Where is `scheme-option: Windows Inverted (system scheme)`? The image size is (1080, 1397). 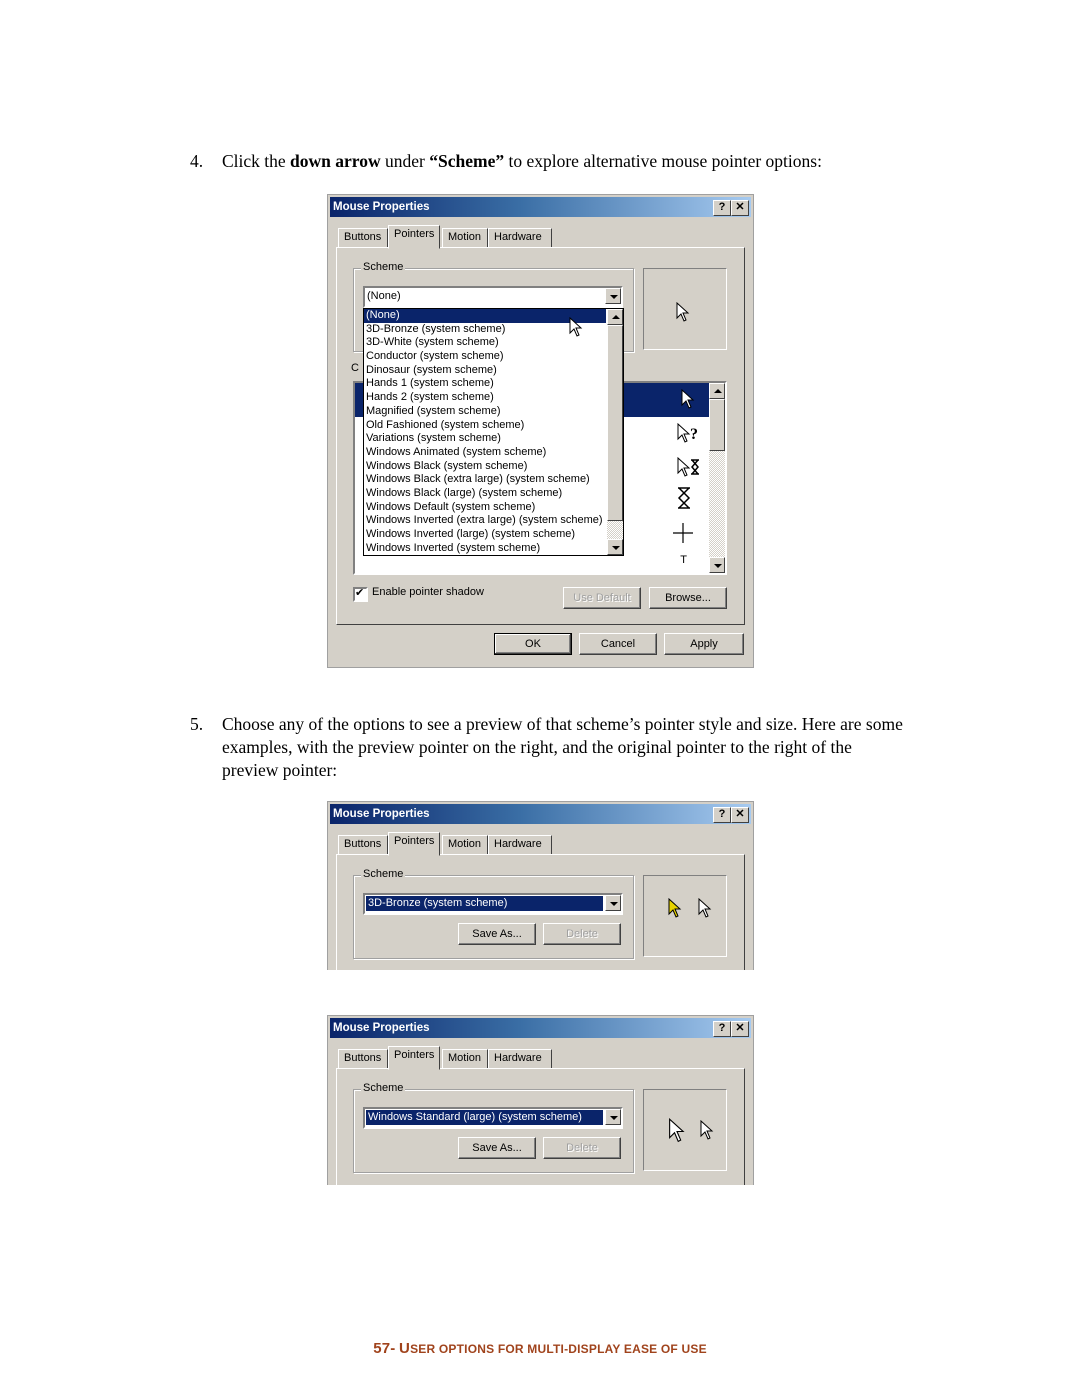
scheme-option: Windows Inverted (system scheme) is located at coordinates (485, 549).